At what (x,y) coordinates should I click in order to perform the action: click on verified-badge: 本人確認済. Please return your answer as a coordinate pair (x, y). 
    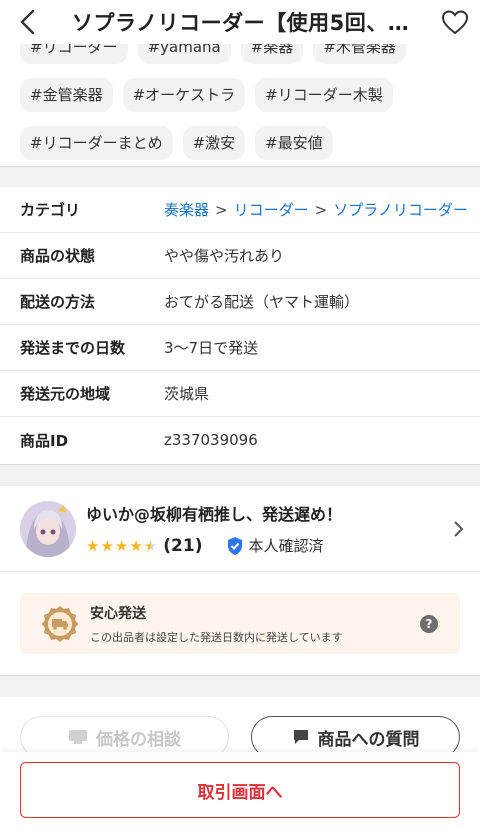
    Looking at the image, I should click on (274, 545).